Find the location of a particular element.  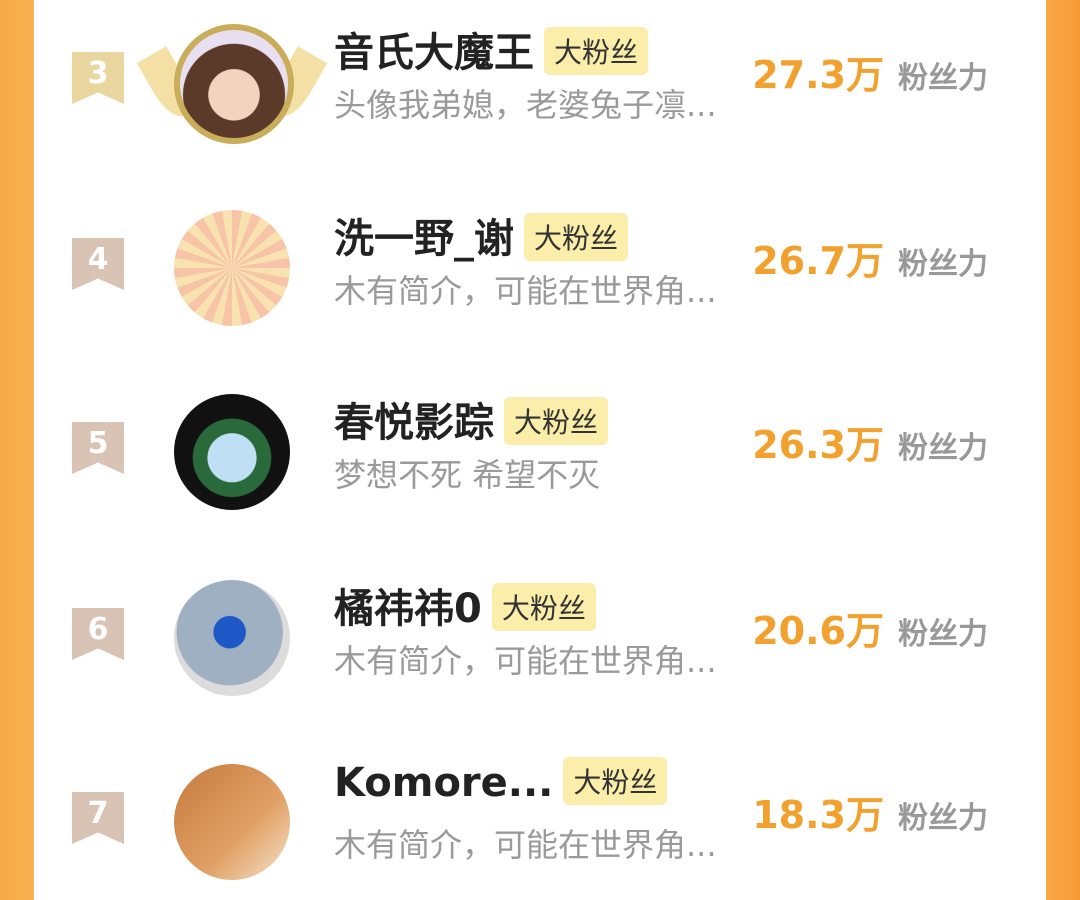

user-name-text: 橘祎祎0 is located at coordinates (408, 609).